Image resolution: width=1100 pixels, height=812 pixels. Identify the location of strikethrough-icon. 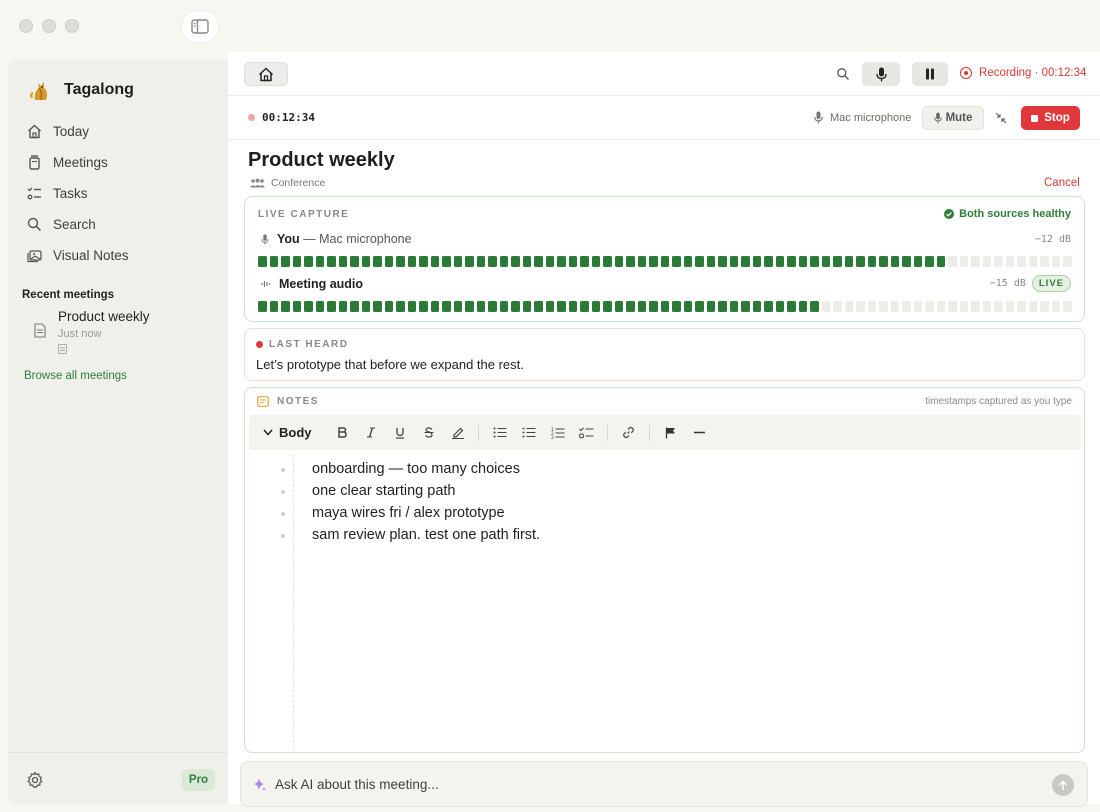
(428, 432).